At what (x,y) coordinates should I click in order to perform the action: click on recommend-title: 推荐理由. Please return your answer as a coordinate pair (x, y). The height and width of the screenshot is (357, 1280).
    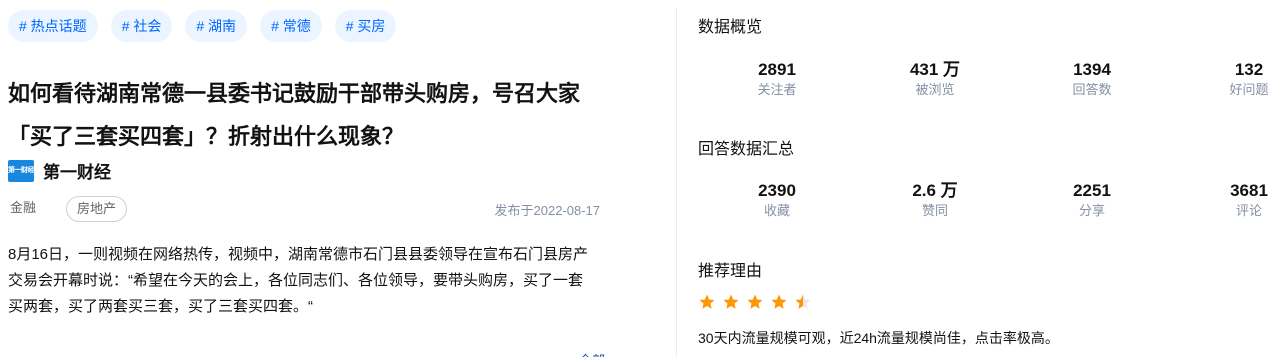
    Looking at the image, I should click on (730, 271).